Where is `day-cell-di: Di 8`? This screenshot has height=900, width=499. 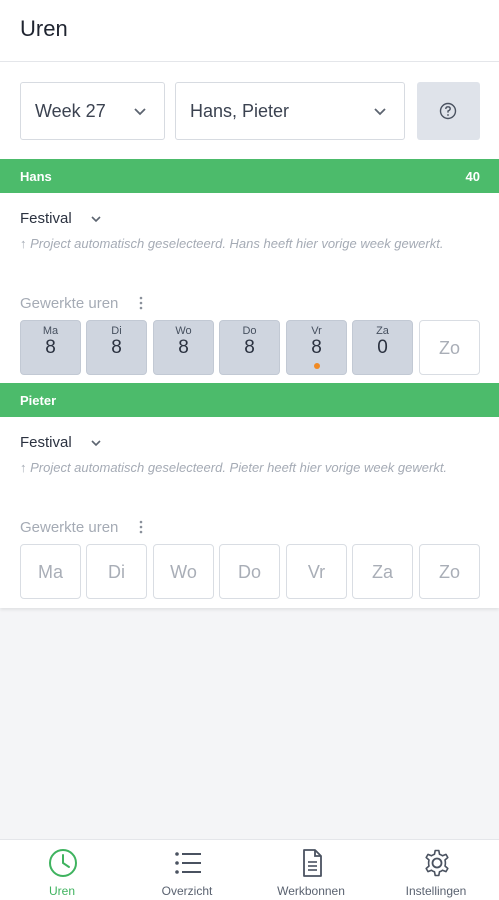 day-cell-di: Di 8 is located at coordinates (116, 347).